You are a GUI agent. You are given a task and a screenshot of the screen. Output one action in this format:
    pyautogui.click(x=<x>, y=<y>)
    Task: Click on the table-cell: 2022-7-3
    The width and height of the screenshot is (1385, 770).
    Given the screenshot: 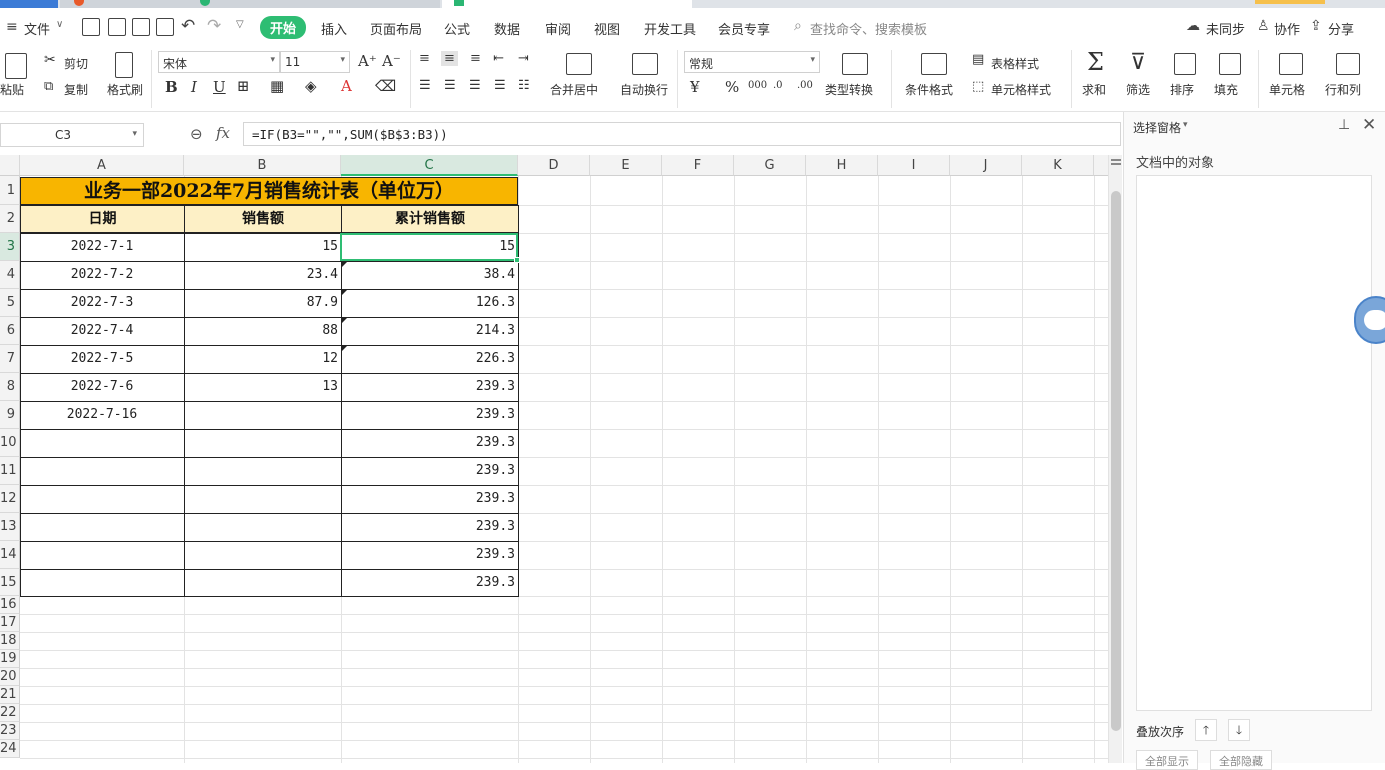 What is the action you would take?
    pyautogui.click(x=102, y=303)
    